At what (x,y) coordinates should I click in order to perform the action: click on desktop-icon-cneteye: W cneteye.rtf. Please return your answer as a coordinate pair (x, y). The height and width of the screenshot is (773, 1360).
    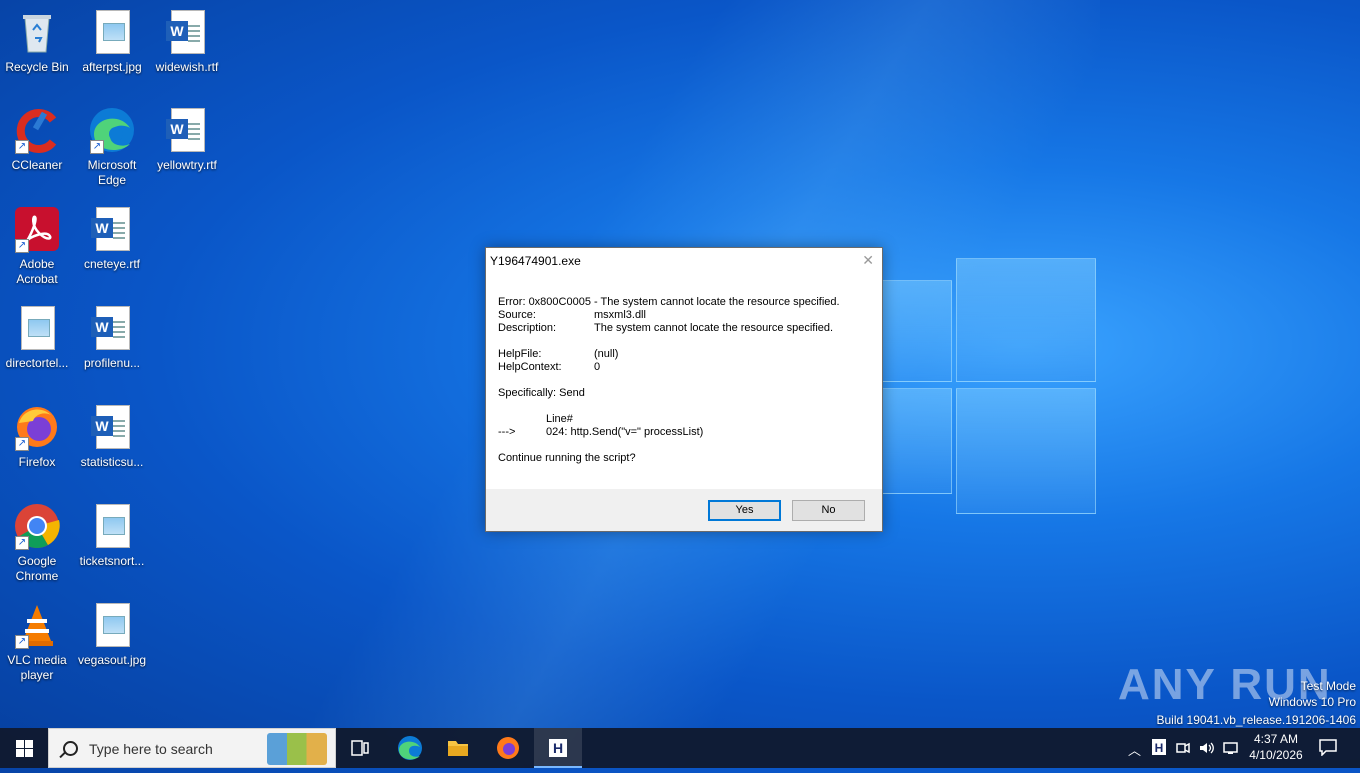
    Looking at the image, I should click on (112, 238).